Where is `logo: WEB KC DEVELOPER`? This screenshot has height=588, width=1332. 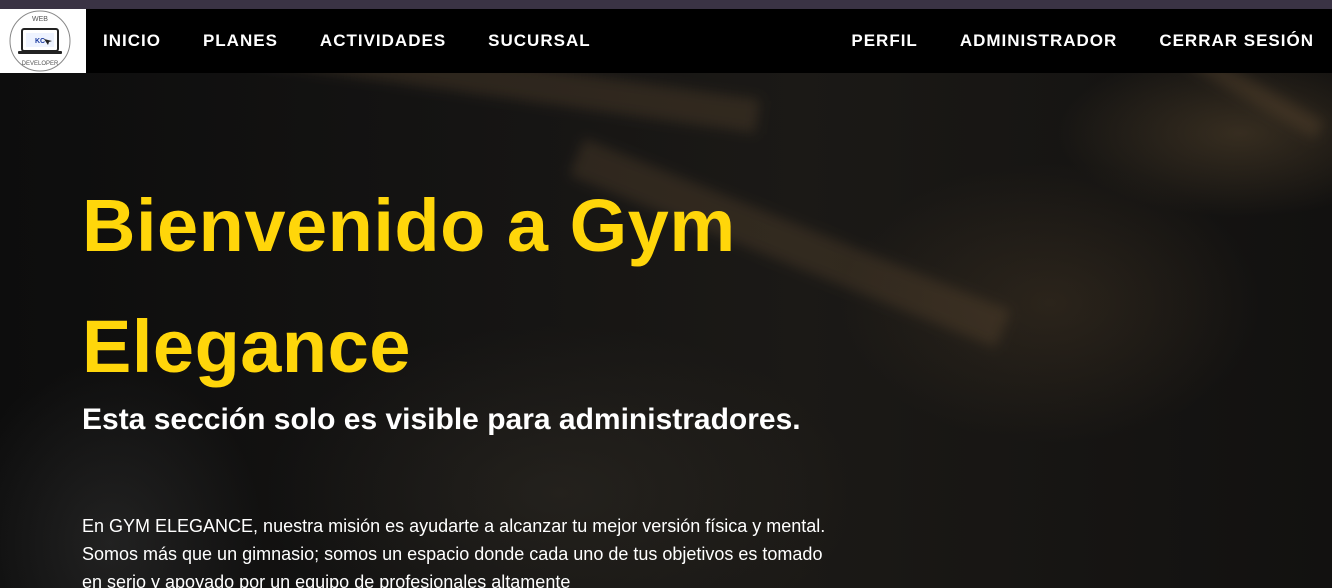
logo: WEB KC DEVELOPER is located at coordinates (43, 41).